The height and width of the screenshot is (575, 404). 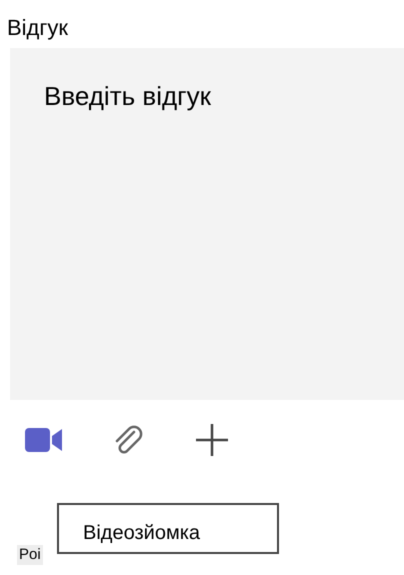 I want to click on tooltip: Відеозйомка, so click(x=168, y=528).